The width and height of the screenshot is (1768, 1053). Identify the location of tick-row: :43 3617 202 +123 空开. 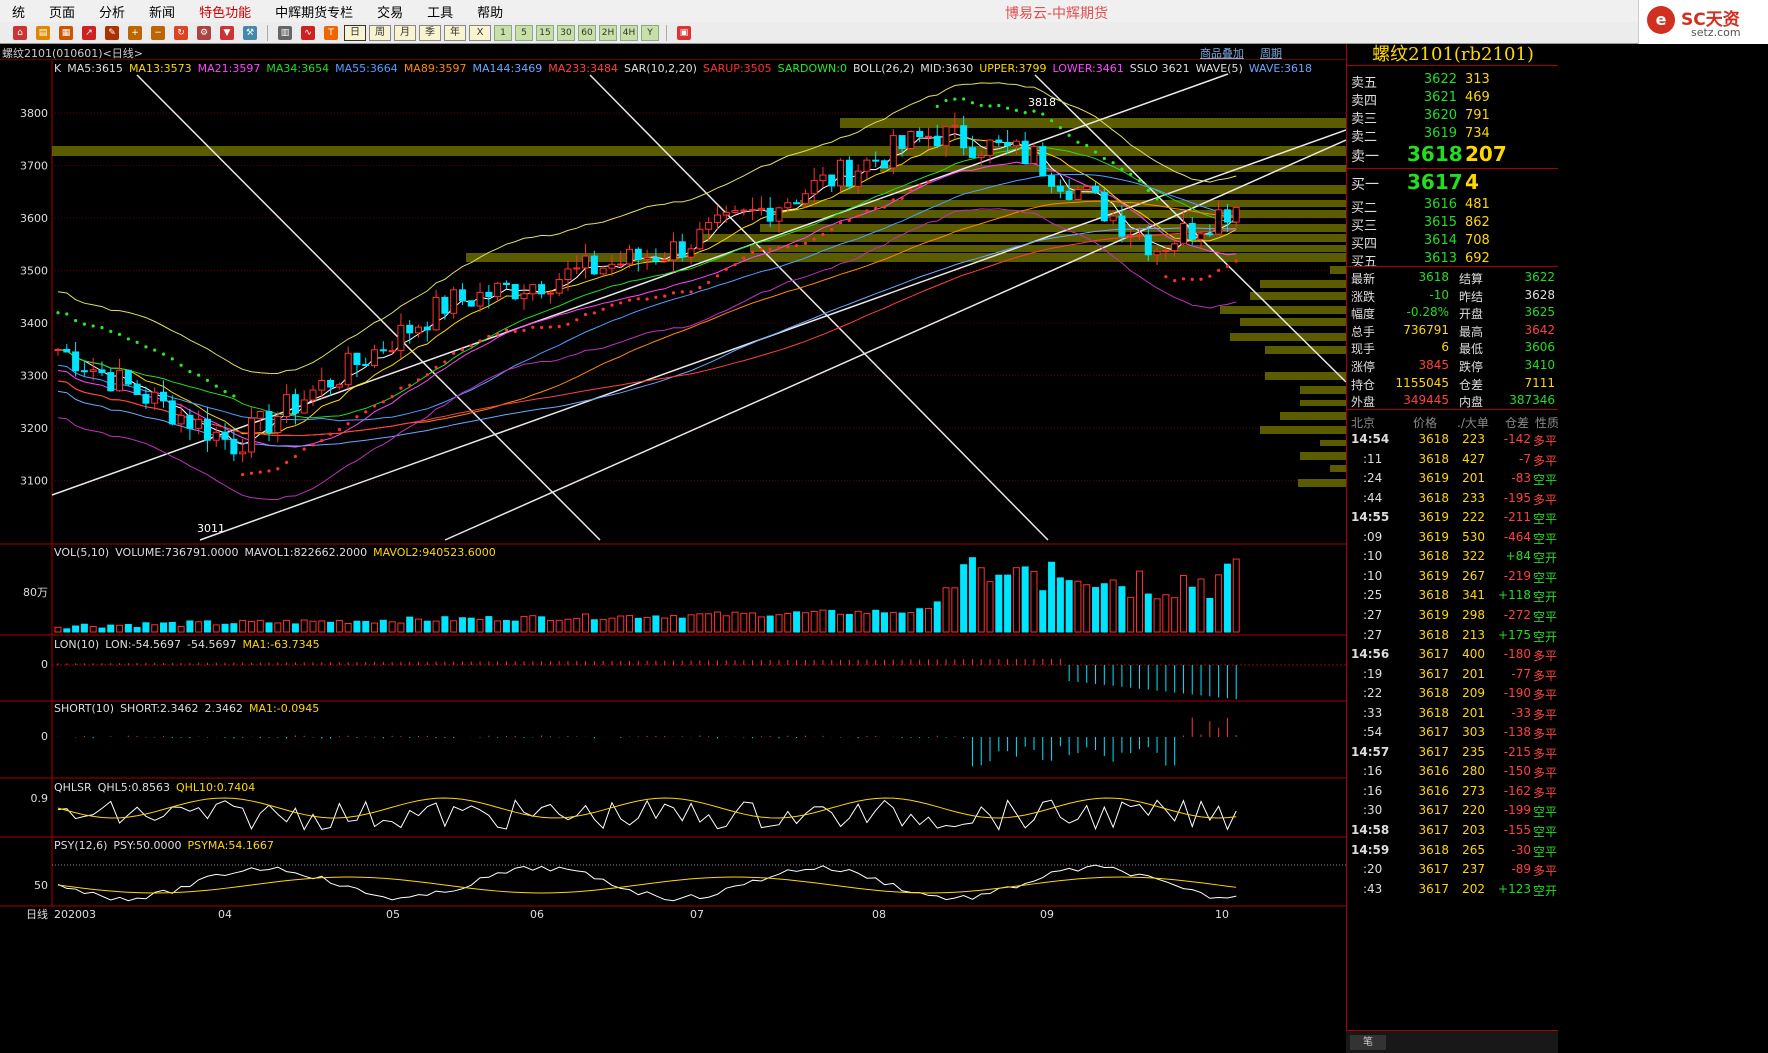
(1453, 890).